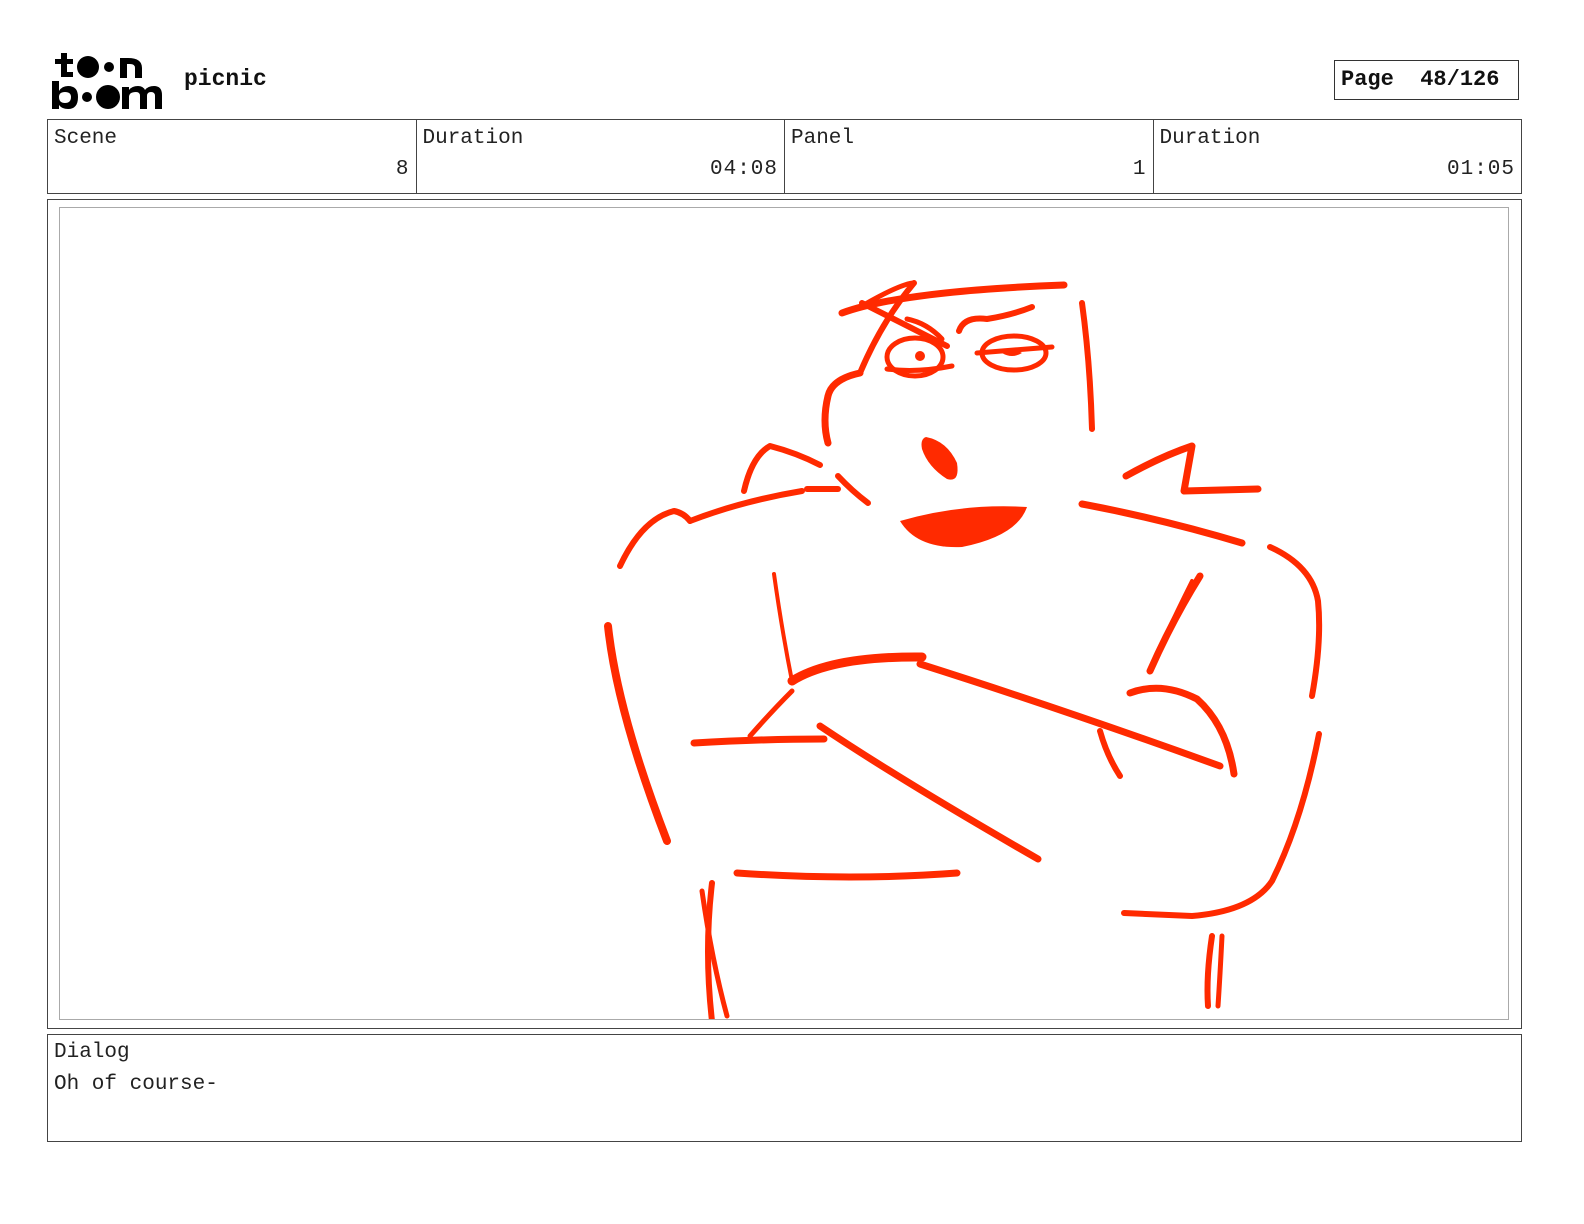 This screenshot has height=1224, width=1584. Describe the element at coordinates (1480, 169) in the screenshot. I see `panel-duration-value: 01:05` at that location.